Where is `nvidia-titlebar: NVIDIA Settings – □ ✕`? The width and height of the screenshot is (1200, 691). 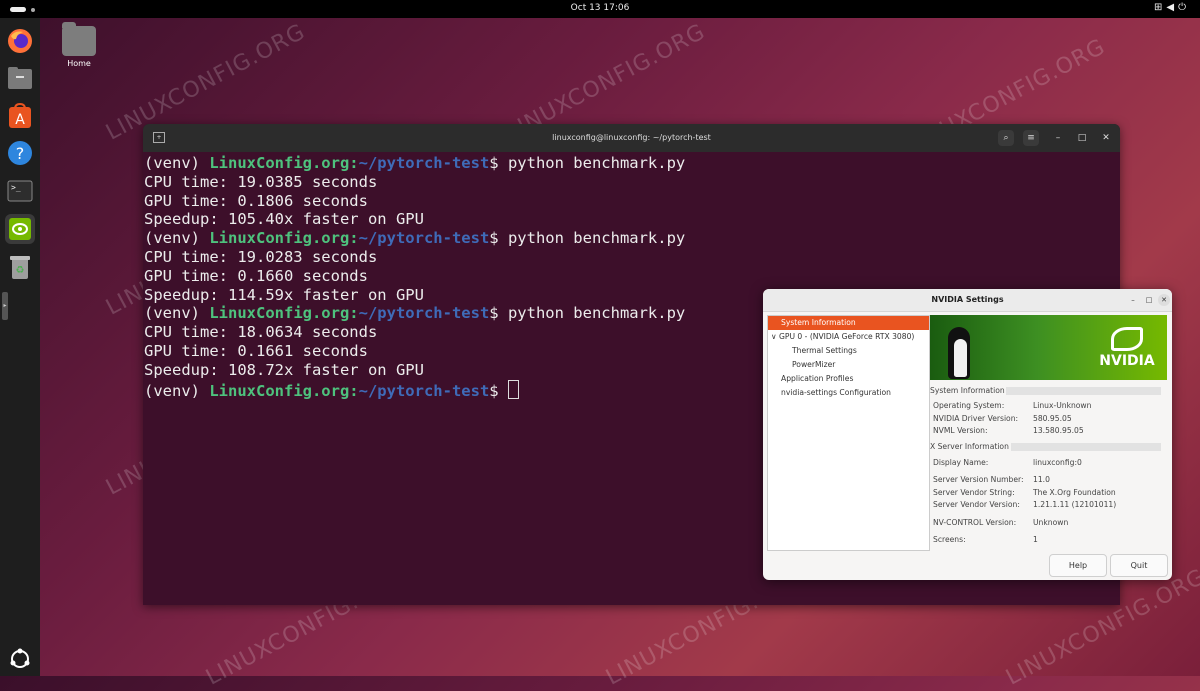 nvidia-titlebar: NVIDIA Settings – □ ✕ is located at coordinates (967, 300).